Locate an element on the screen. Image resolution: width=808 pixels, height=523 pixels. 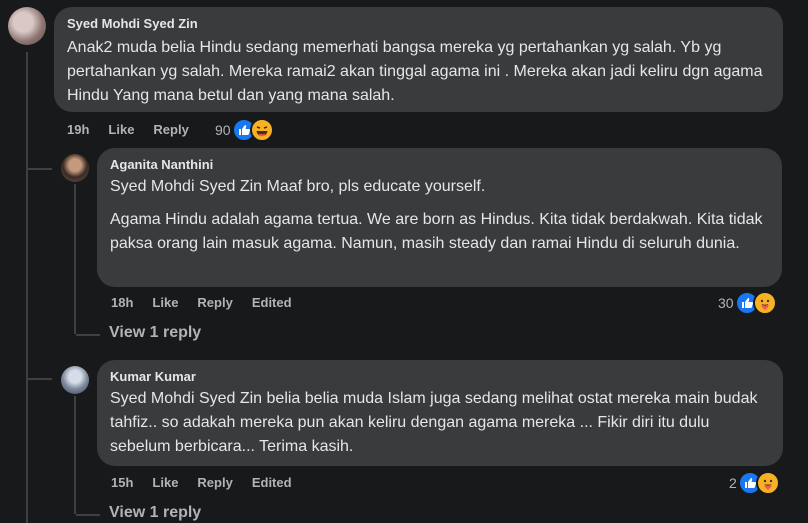
comment-actions: 18h Like Reply Edited is located at coordinates (201, 302).